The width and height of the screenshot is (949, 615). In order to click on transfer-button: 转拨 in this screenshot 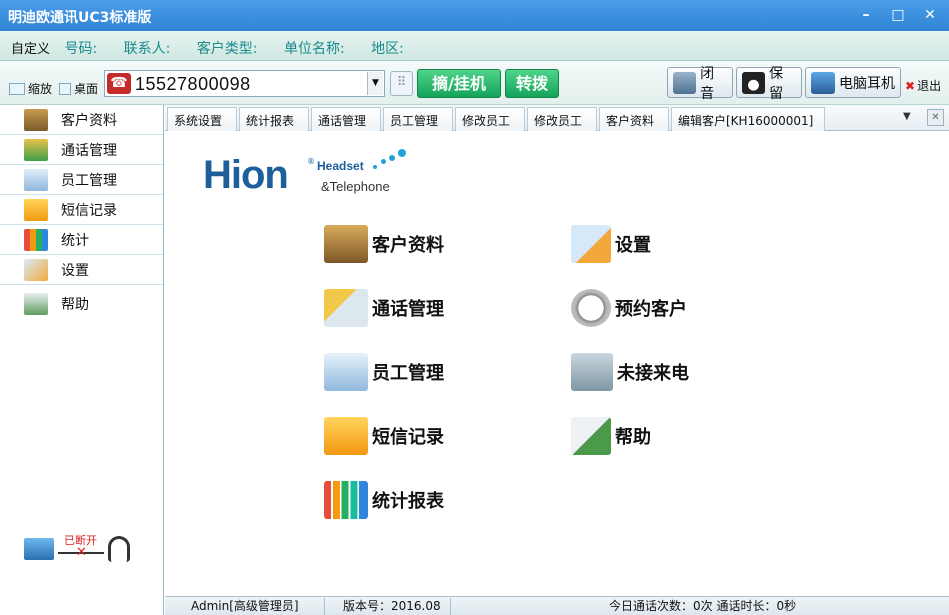, I will do `click(532, 83)`.